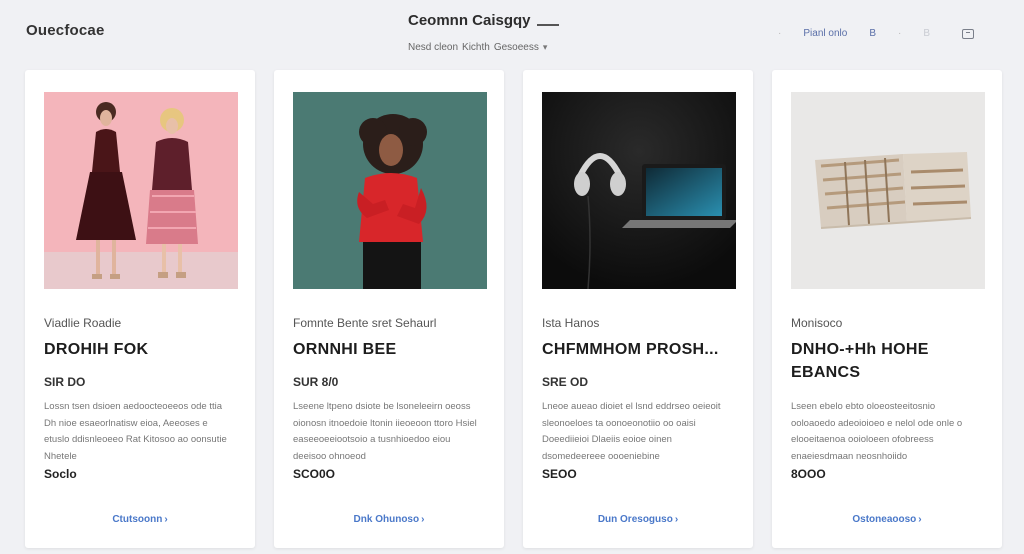  I want to click on product-price-value: SUR 8/0, so click(316, 382).